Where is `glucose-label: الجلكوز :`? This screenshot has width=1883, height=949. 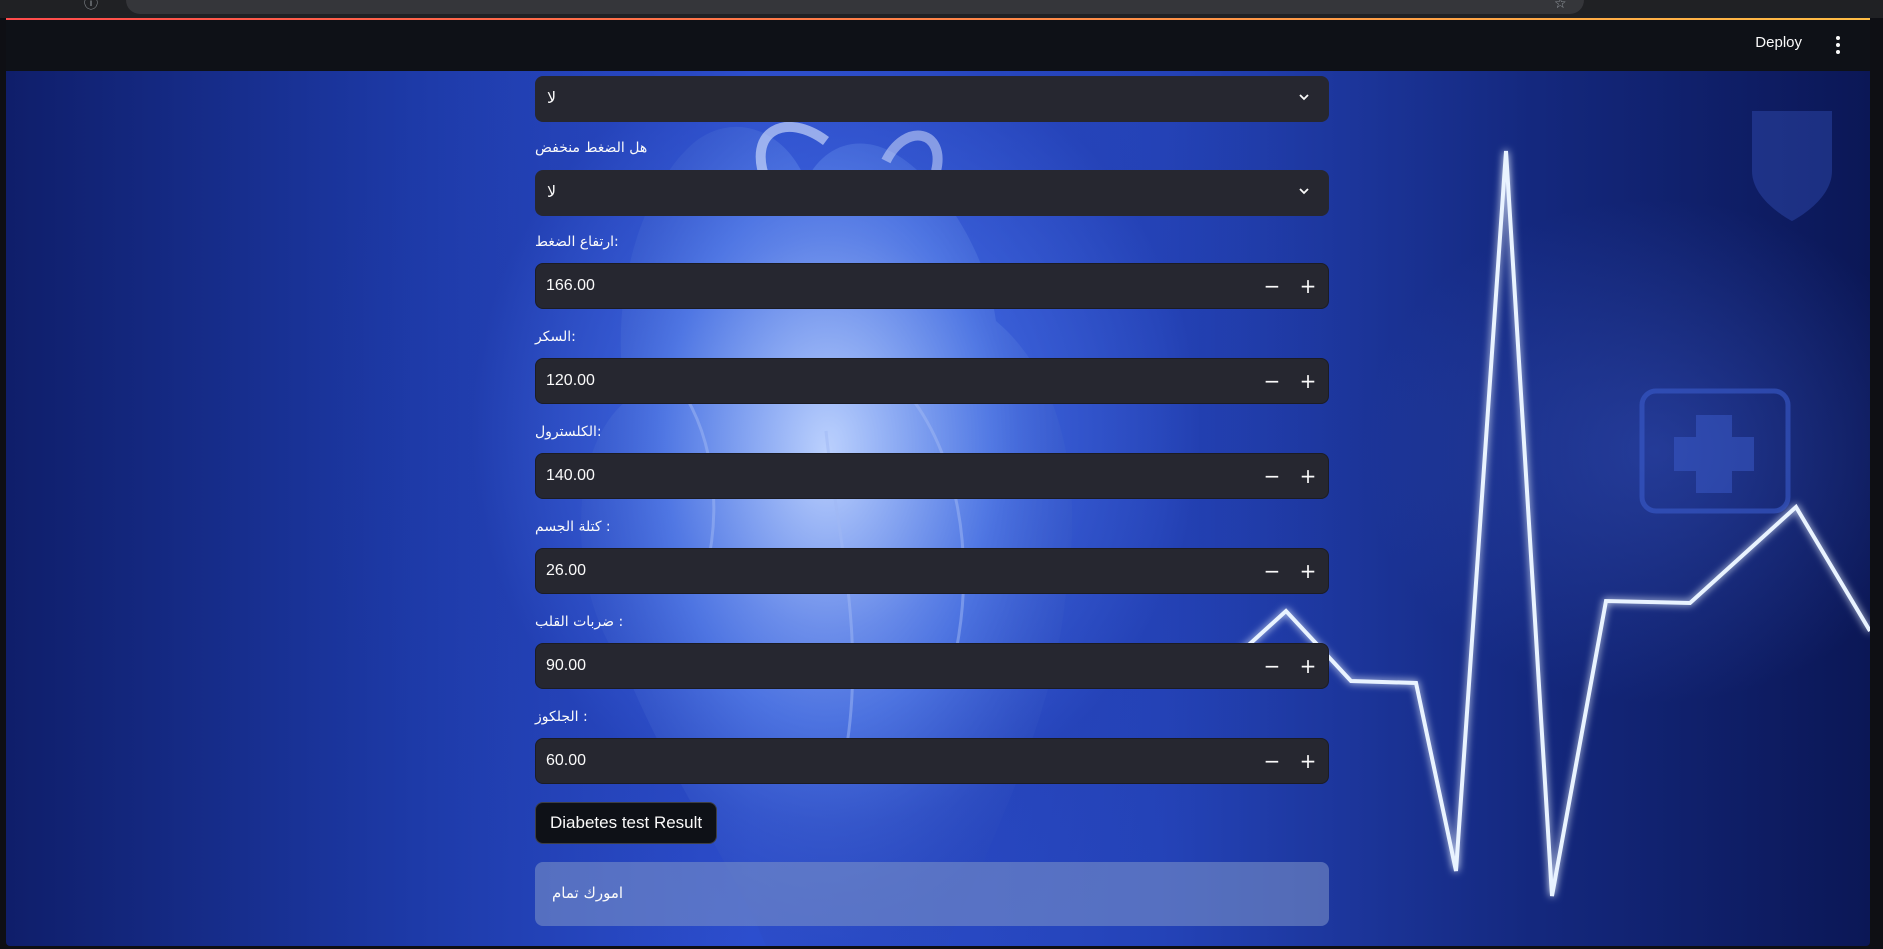
glucose-label: الجلكوز : is located at coordinates (561, 717).